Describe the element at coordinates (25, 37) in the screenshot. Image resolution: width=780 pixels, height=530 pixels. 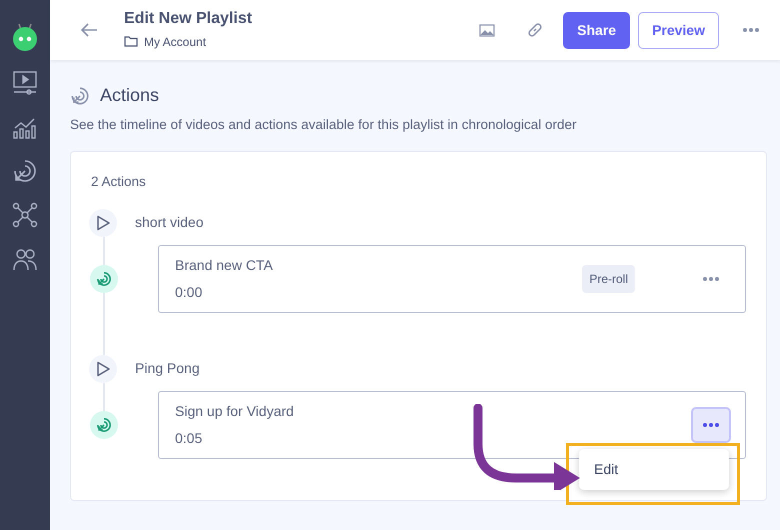
I see `logo-icon` at that location.